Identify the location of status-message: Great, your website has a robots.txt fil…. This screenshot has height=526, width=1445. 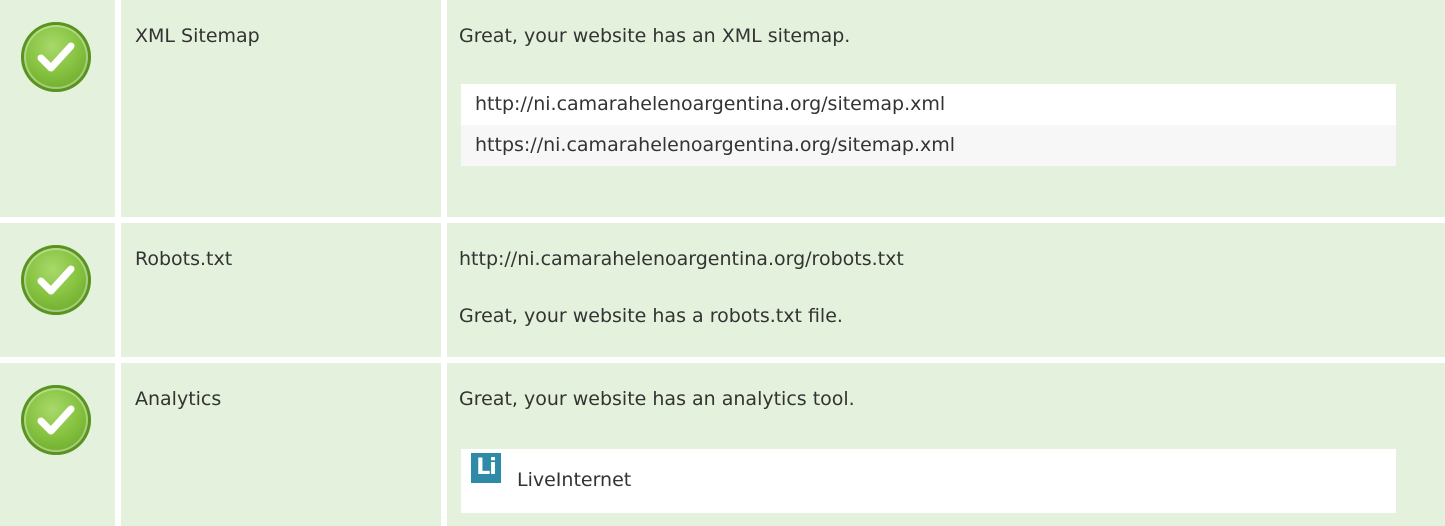
(651, 316).